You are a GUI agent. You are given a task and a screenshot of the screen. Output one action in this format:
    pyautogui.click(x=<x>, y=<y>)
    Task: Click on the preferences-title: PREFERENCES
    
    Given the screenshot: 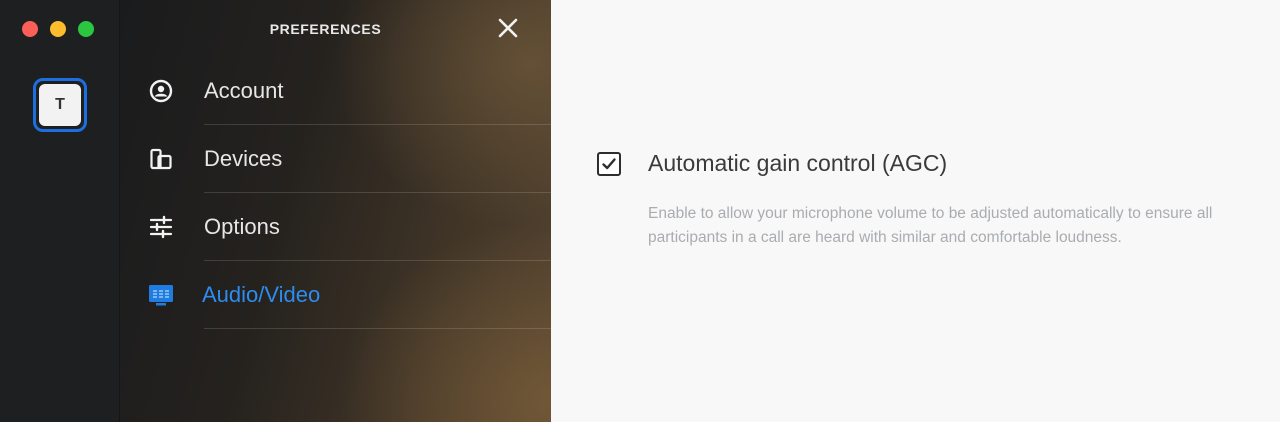 What is the action you would take?
    pyautogui.click(x=325, y=29)
    